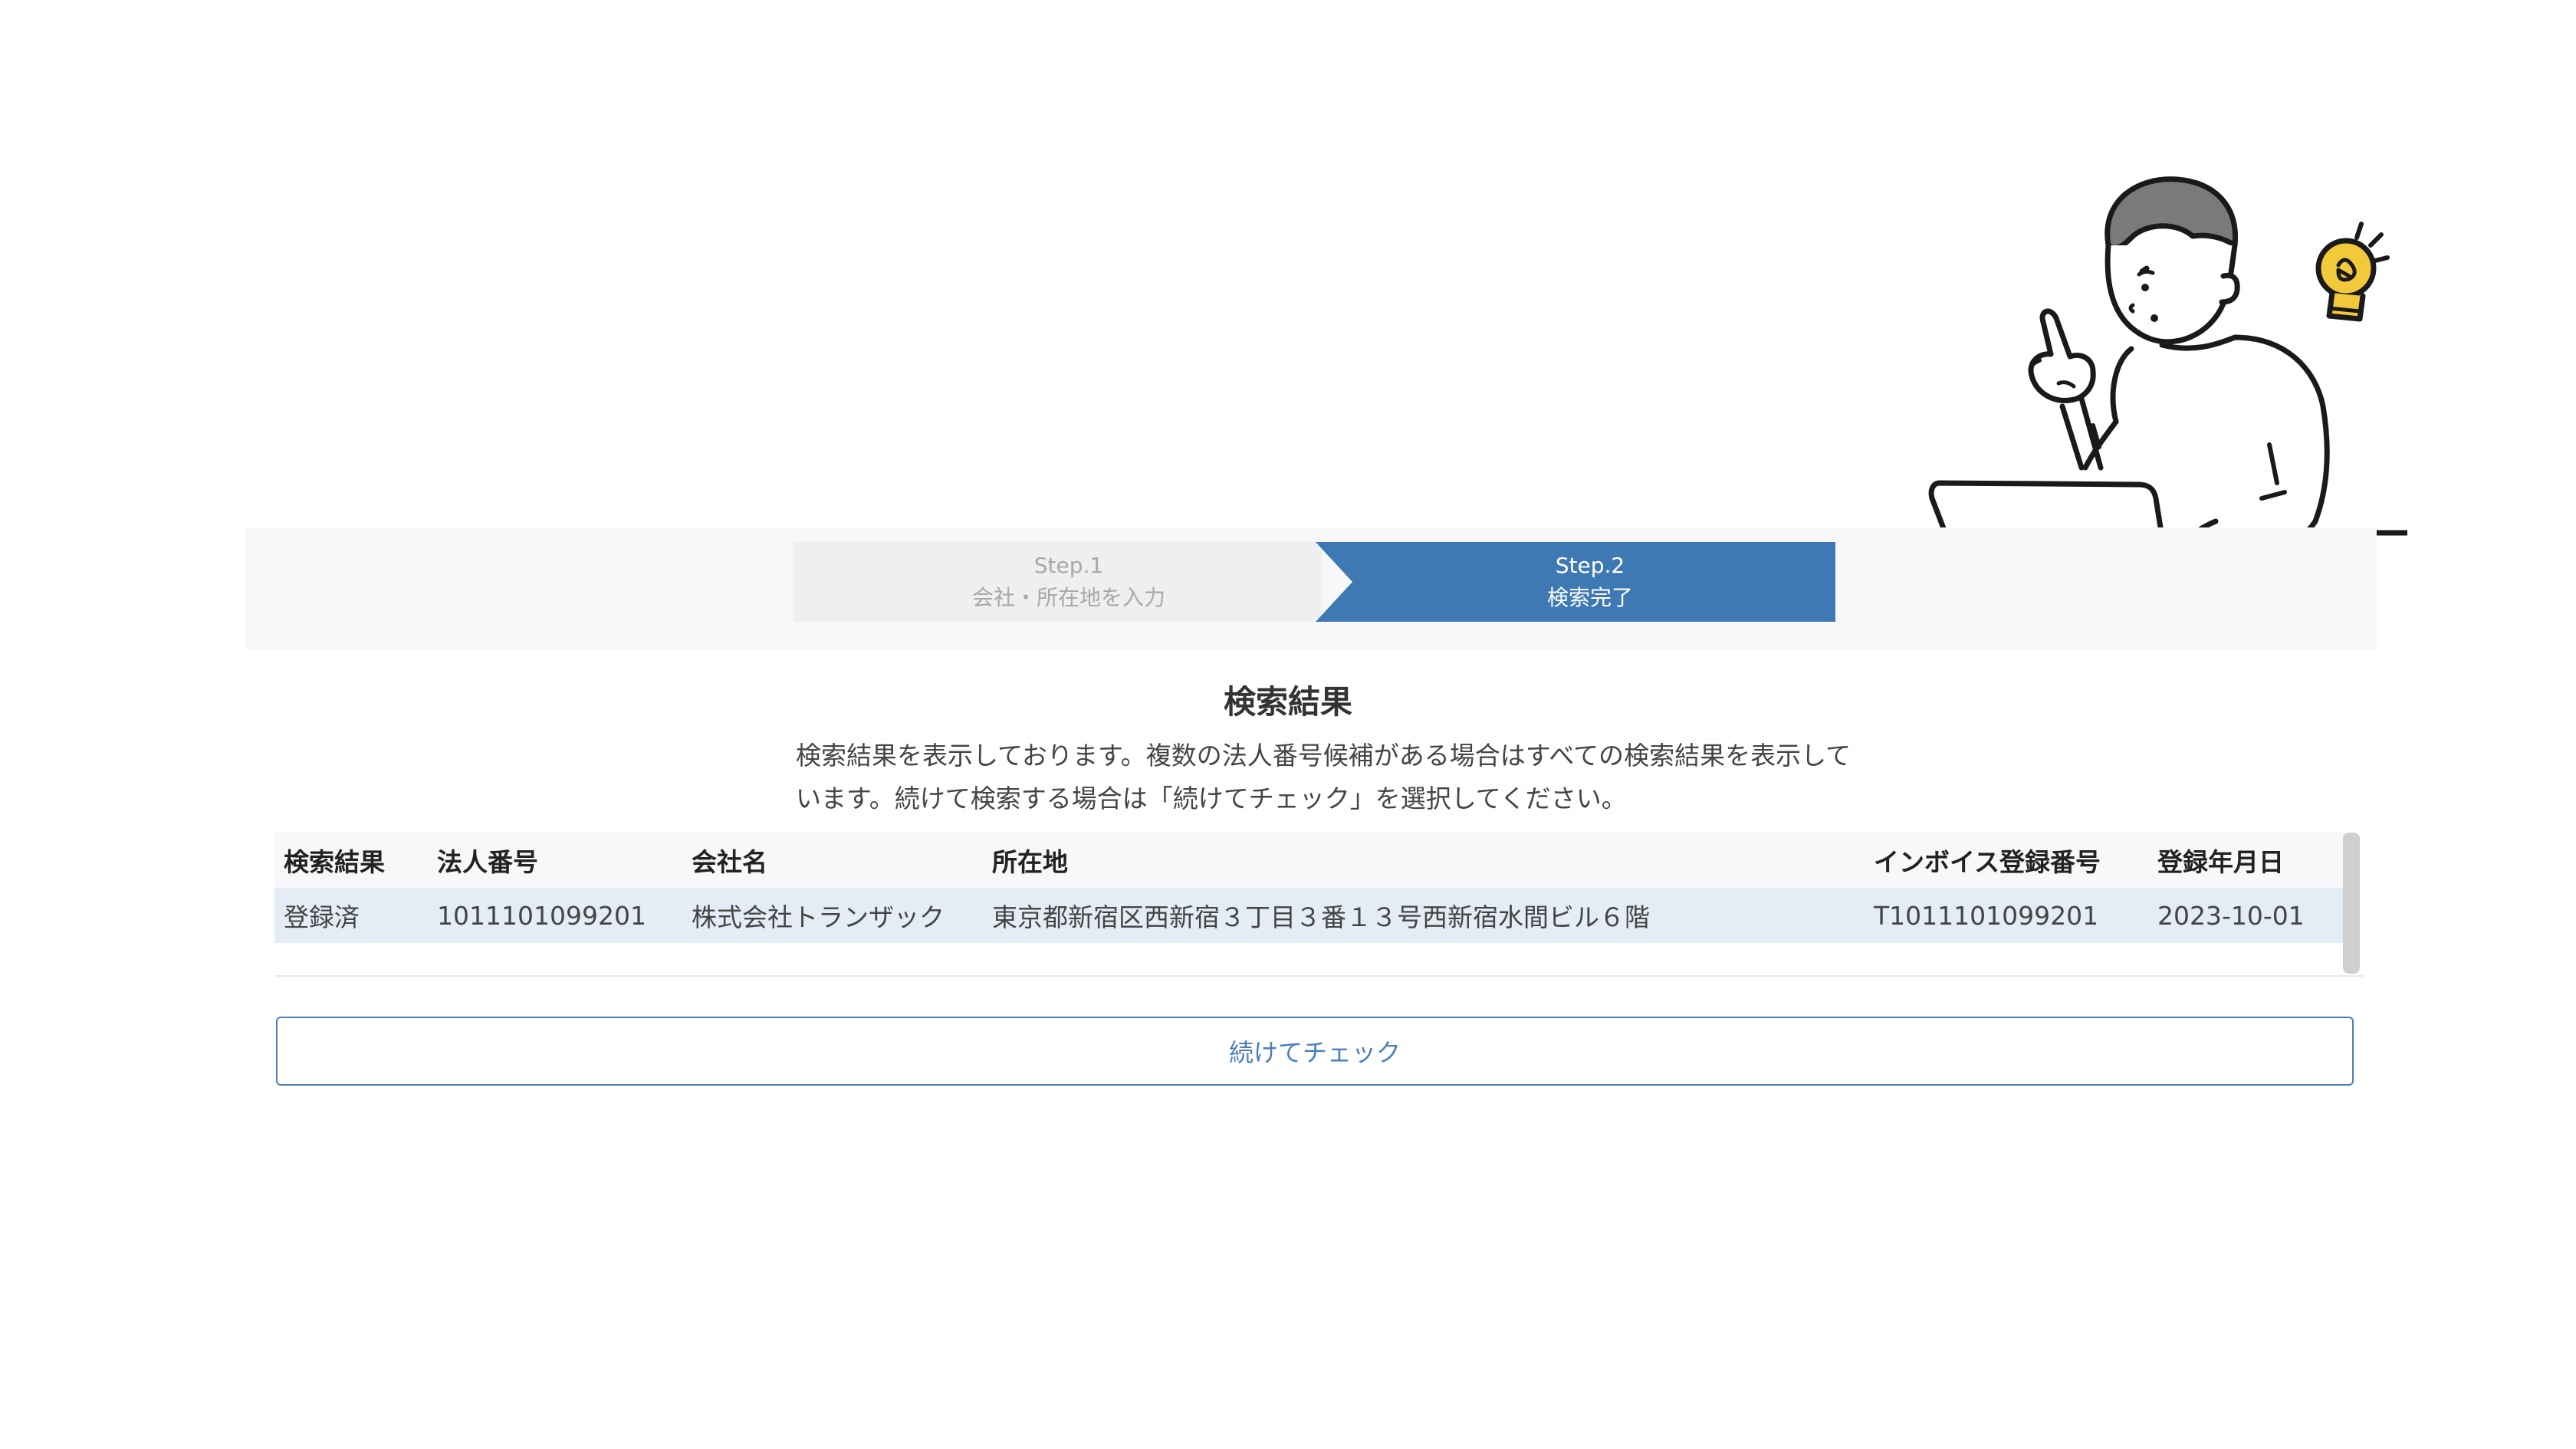  I want to click on step-1-text: 会社・所在地を入力, so click(1068, 597).